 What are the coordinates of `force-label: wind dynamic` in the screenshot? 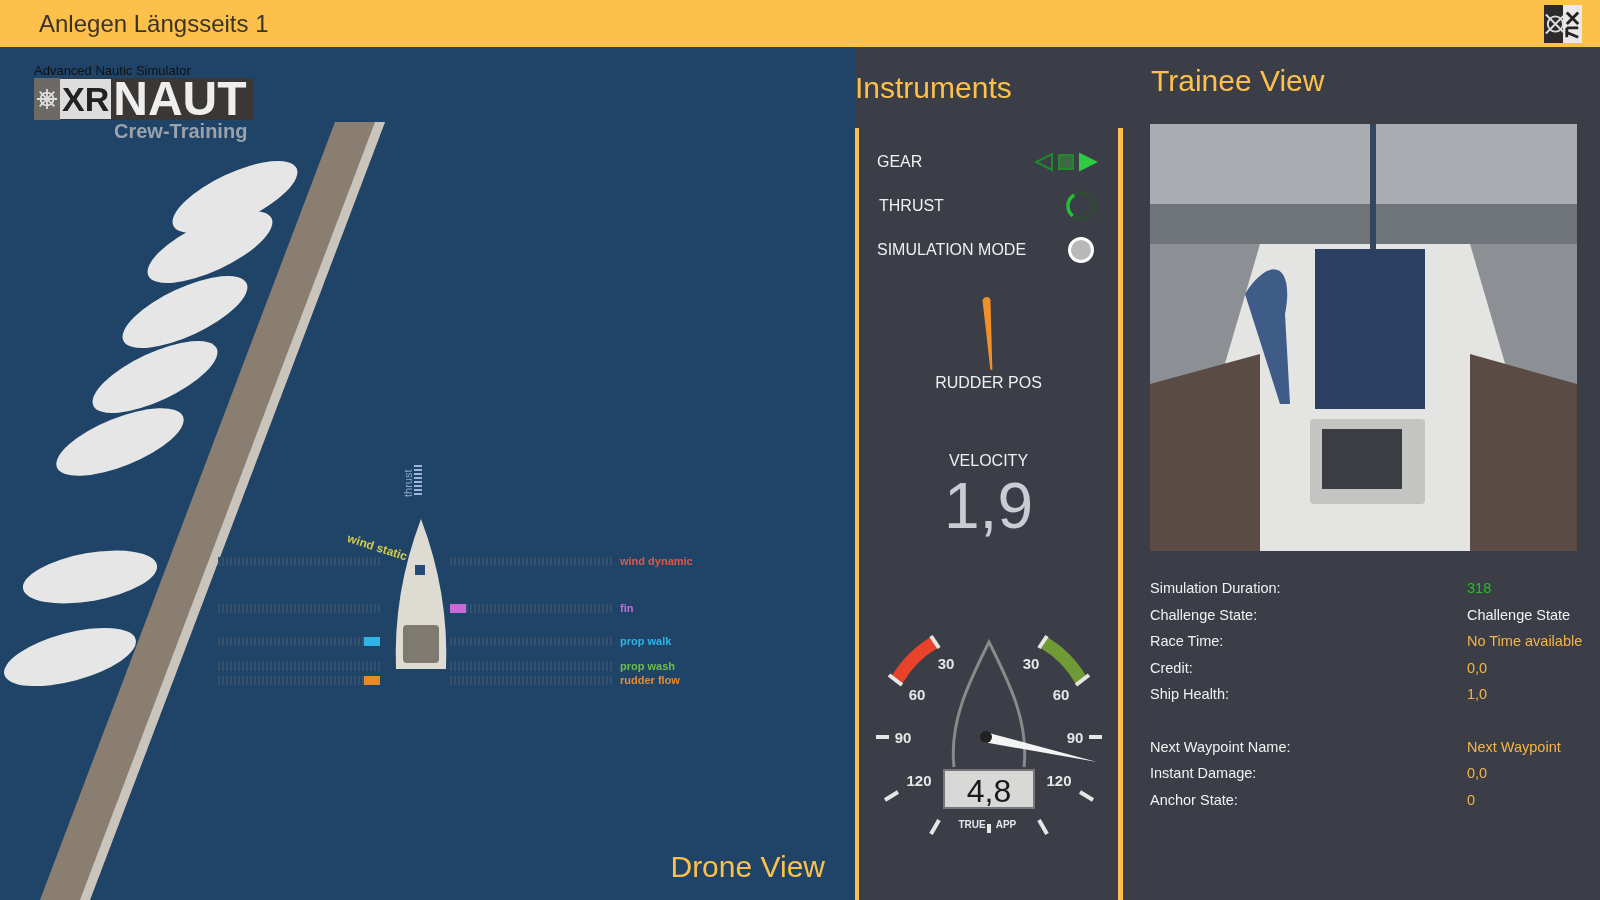 It's located at (656, 561).